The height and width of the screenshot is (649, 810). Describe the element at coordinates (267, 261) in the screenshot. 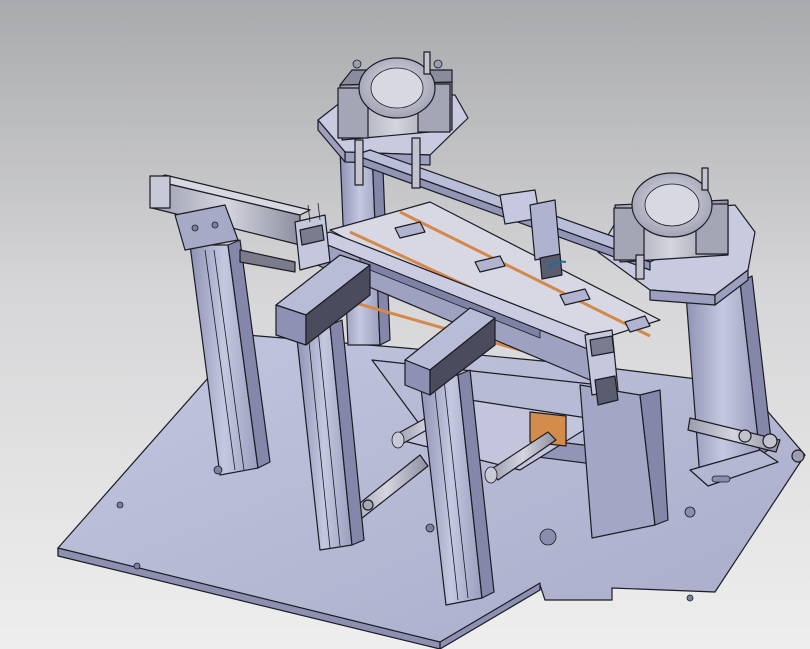

I see `gripper-finger` at that location.